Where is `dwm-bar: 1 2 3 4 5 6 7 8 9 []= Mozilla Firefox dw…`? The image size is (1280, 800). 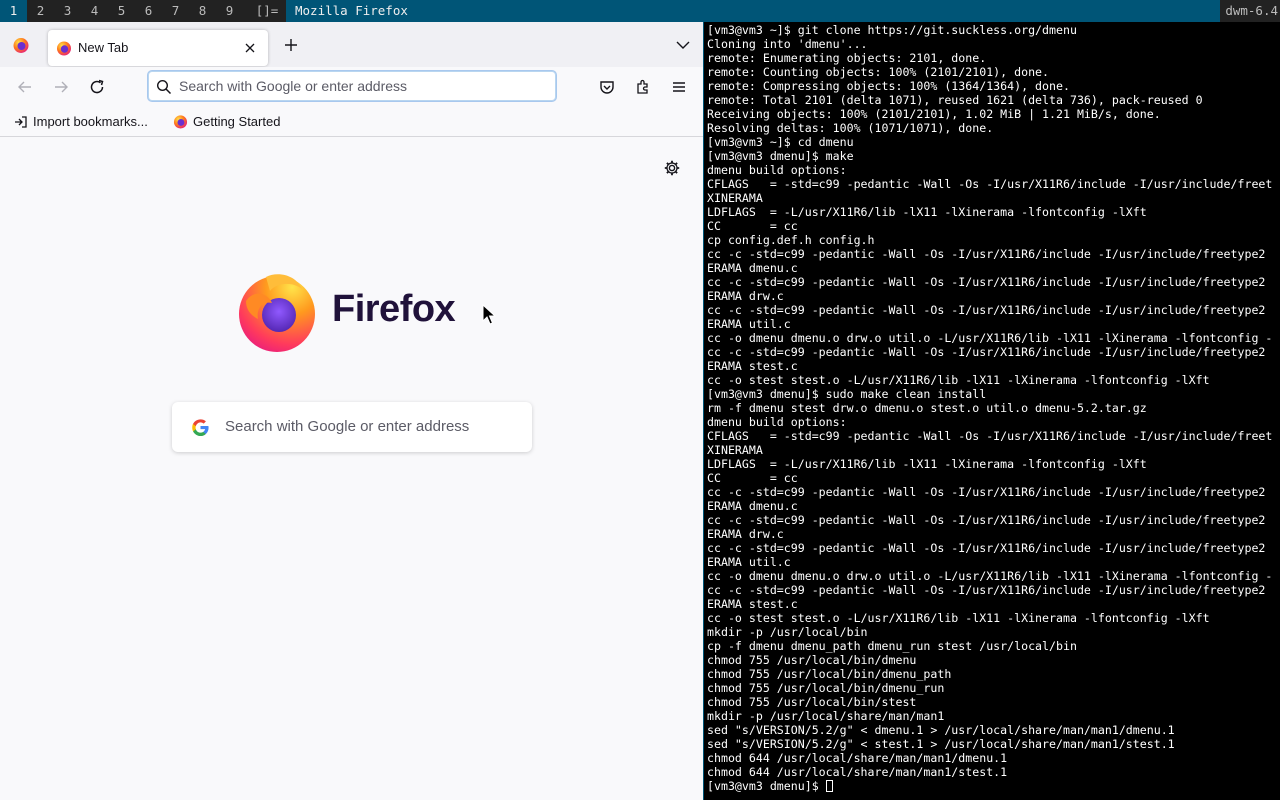
dwm-bar: 1 2 3 4 5 6 7 8 9 []= Mozilla Firefox dw… is located at coordinates (640, 11).